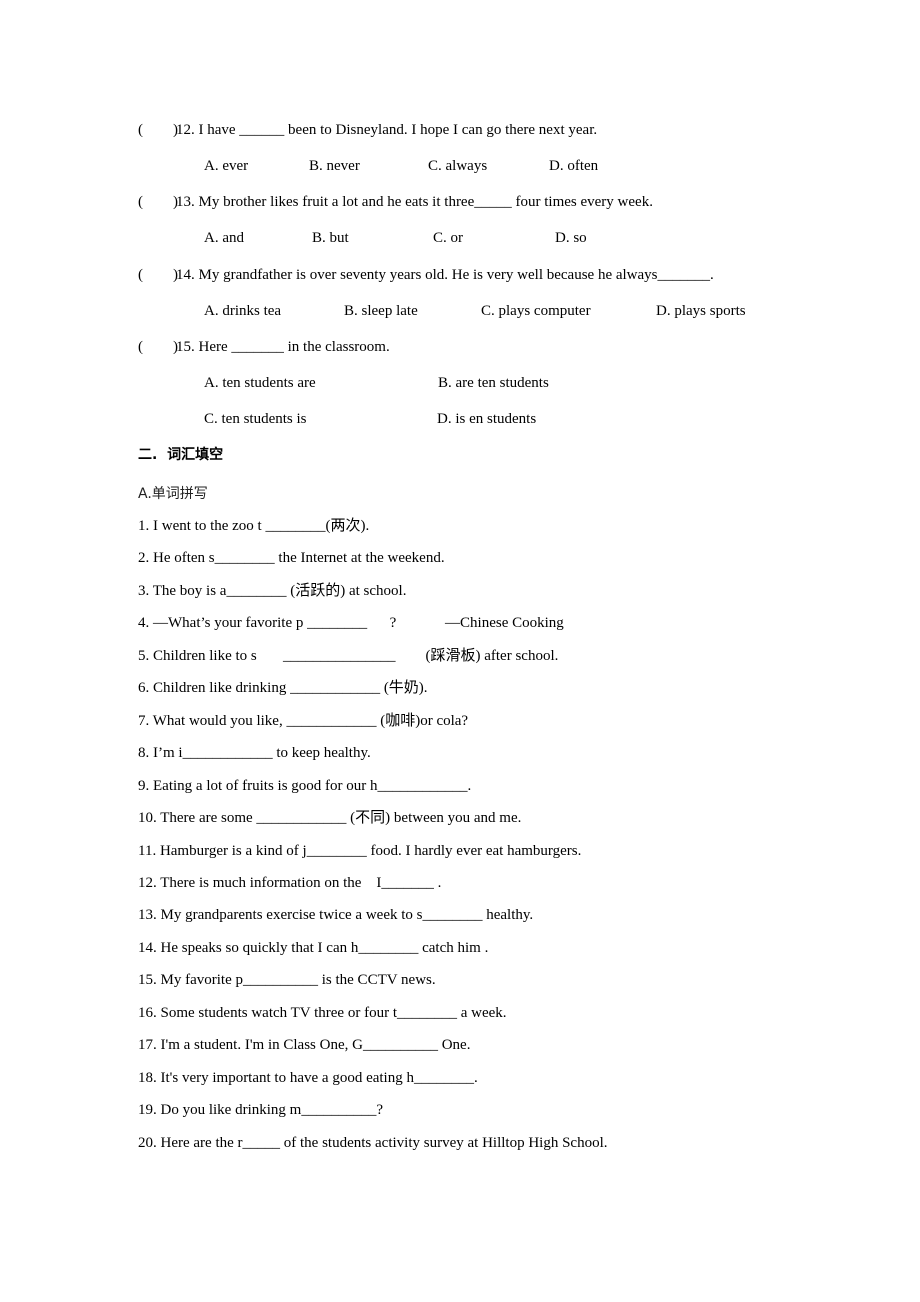 The image size is (920, 1302). What do you see at coordinates (224, 238) in the screenshot?
I see `option-a: A. and` at bounding box center [224, 238].